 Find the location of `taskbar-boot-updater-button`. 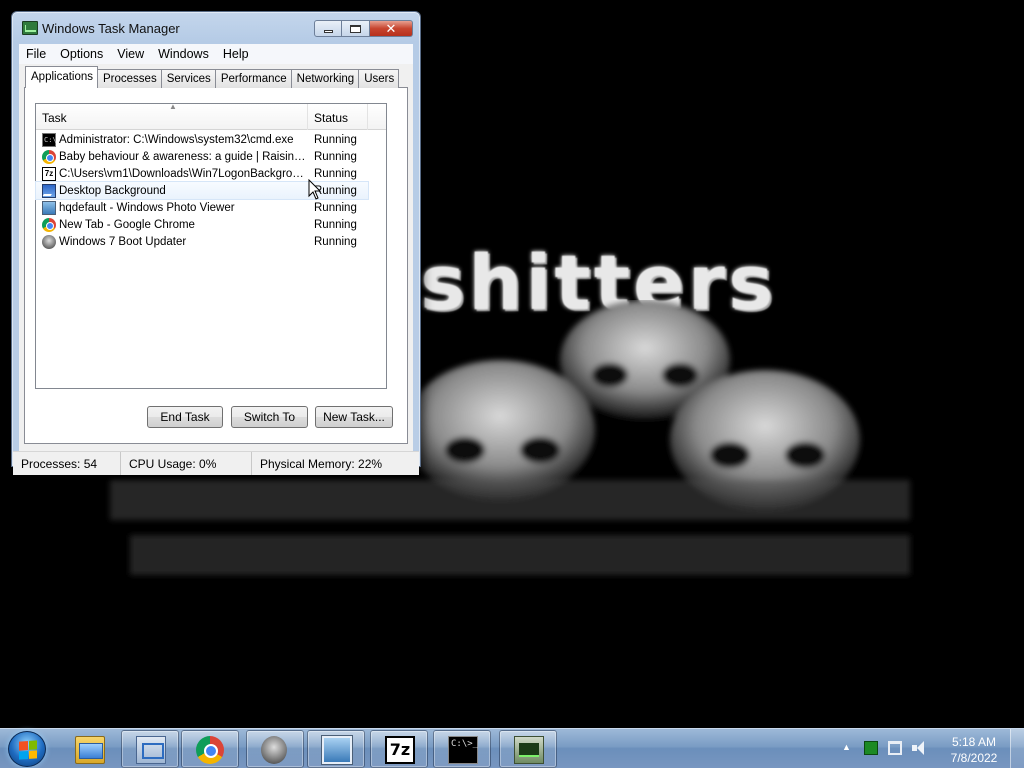

taskbar-boot-updater-button is located at coordinates (275, 749).